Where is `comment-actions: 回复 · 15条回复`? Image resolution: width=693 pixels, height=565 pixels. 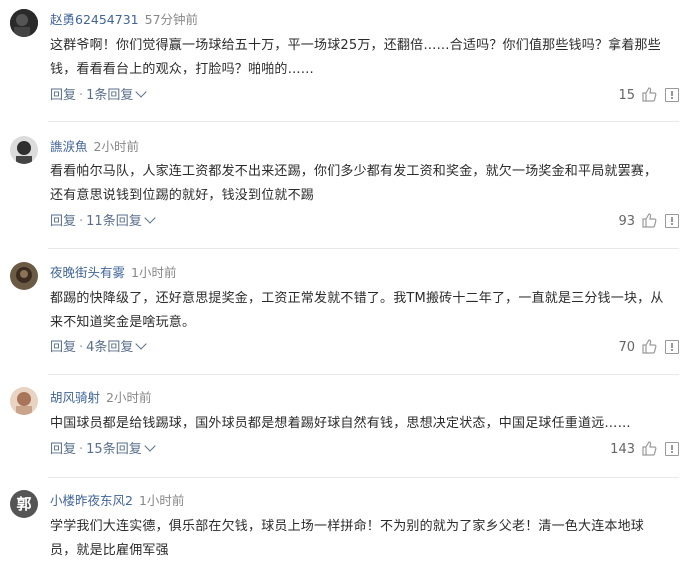 comment-actions: 回复 · 15条回复 is located at coordinates (103, 449).